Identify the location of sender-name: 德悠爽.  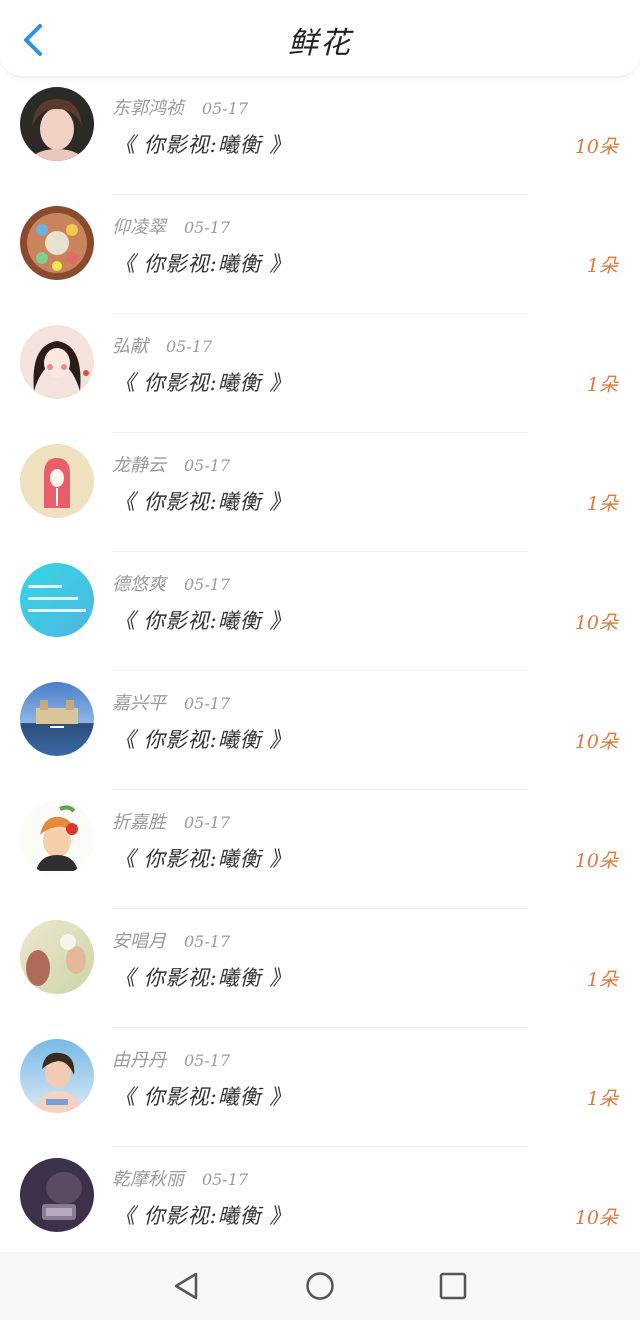
(139, 584).